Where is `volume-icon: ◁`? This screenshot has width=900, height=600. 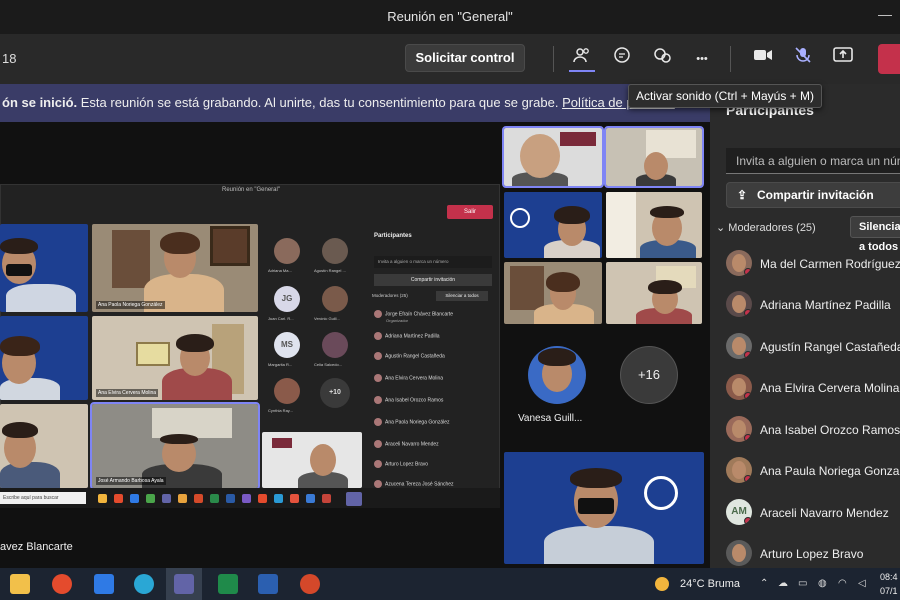
volume-icon: ◁ is located at coordinates (862, 583).